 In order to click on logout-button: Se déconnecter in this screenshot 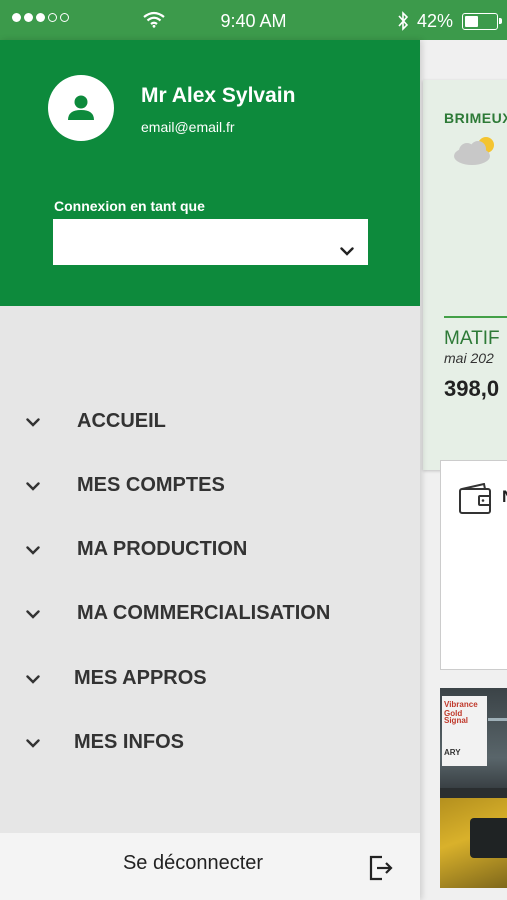, I will do `click(210, 866)`.